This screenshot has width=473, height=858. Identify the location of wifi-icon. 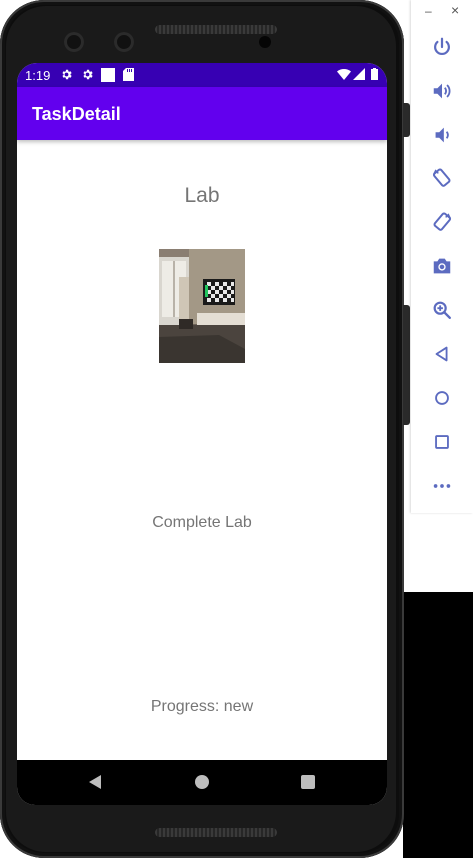
(344, 75).